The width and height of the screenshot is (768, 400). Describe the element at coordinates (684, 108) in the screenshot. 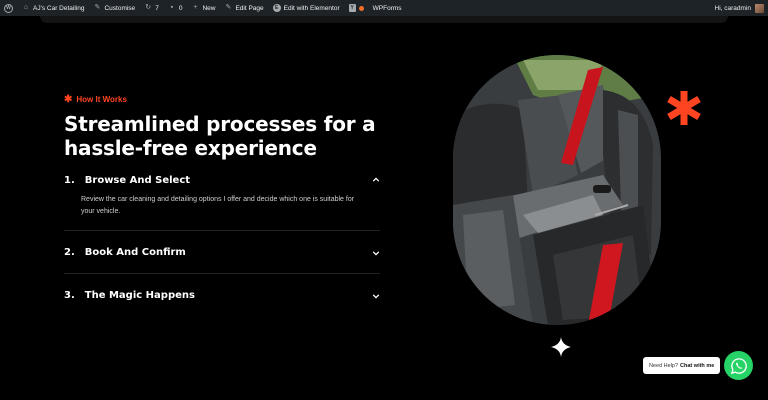

I see `decorative-asterisk-icon` at that location.